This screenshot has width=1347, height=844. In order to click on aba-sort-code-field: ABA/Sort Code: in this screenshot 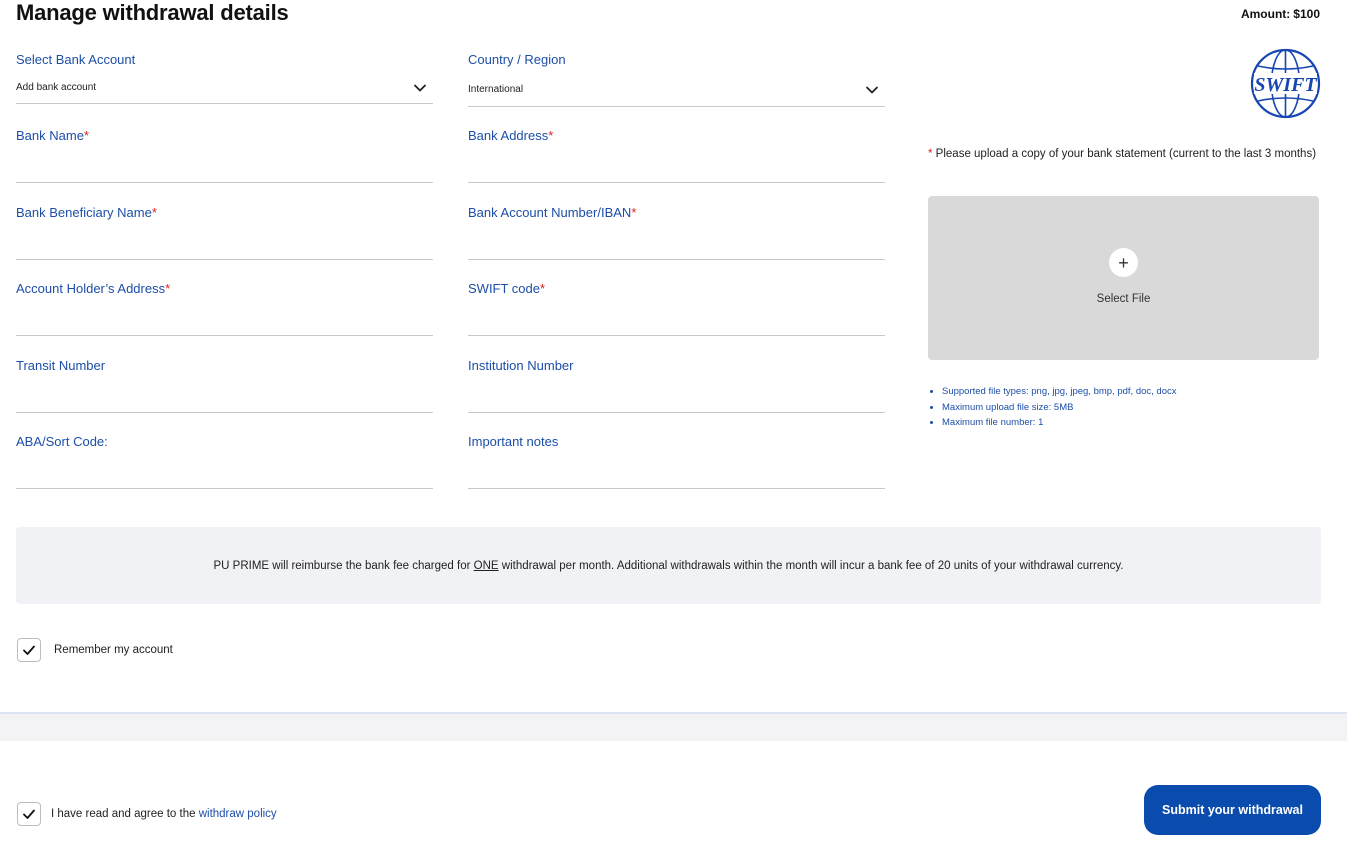, I will do `click(224, 458)`.